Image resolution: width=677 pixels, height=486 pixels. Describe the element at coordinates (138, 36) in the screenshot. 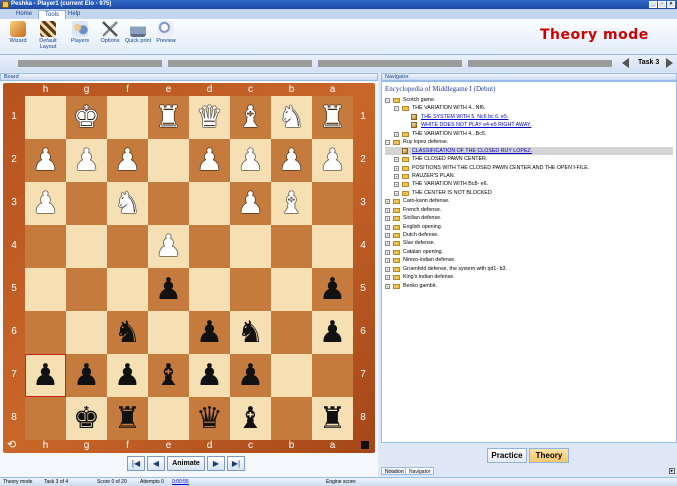

I see `quick-print-button: Quick print` at that location.